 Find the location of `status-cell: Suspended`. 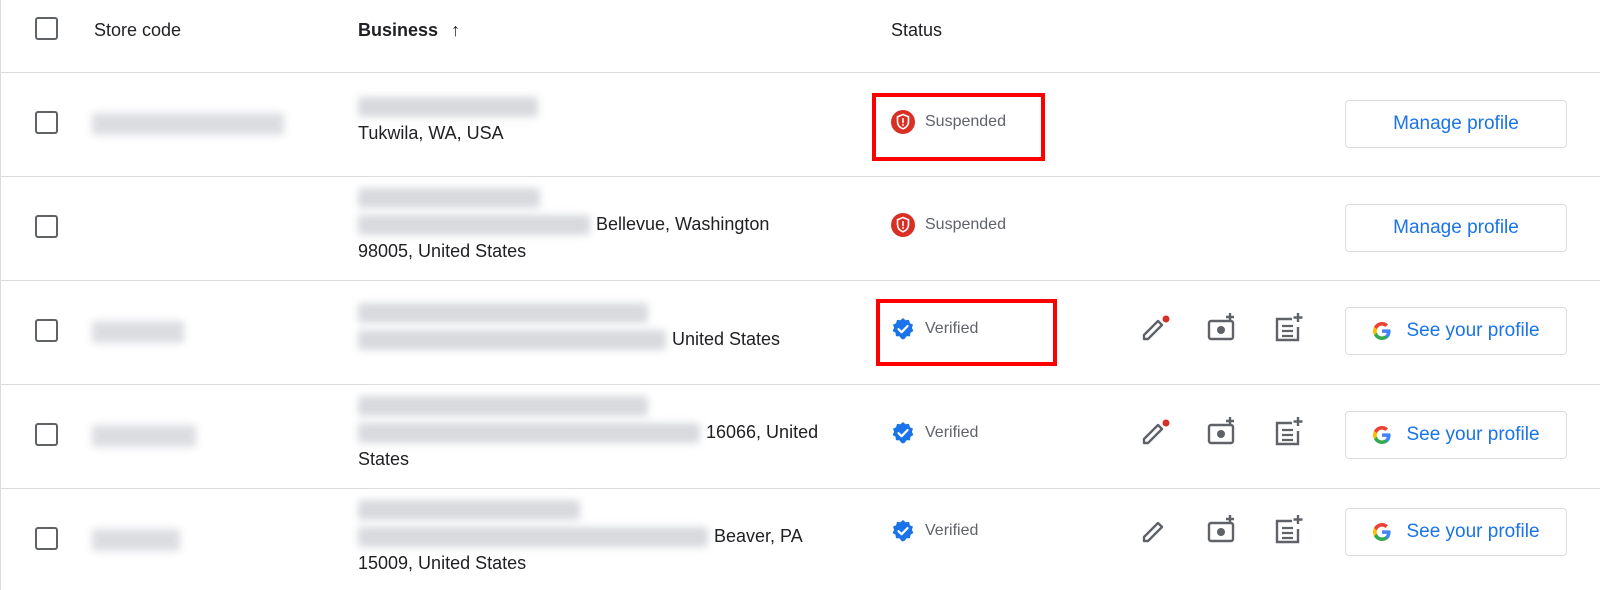

status-cell: Suspended is located at coordinates (948, 225).